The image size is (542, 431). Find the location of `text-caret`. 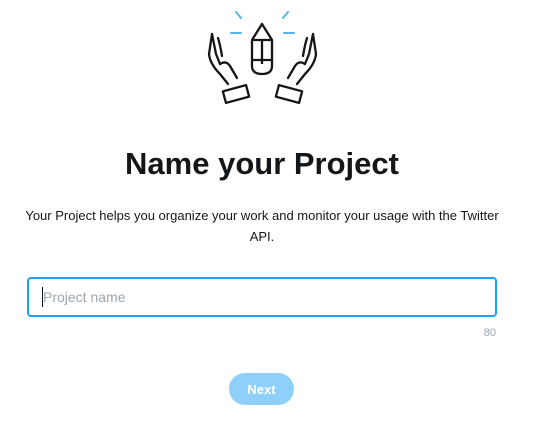

text-caret is located at coordinates (42, 297).